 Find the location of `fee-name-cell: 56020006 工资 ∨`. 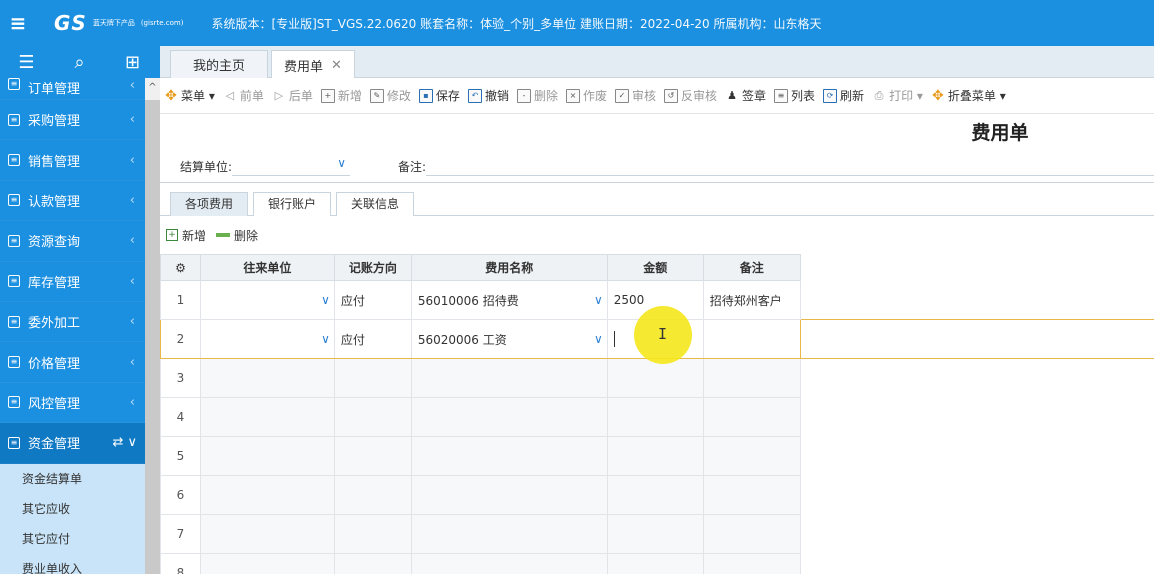

fee-name-cell: 56020006 工资 ∨ is located at coordinates (509, 339).